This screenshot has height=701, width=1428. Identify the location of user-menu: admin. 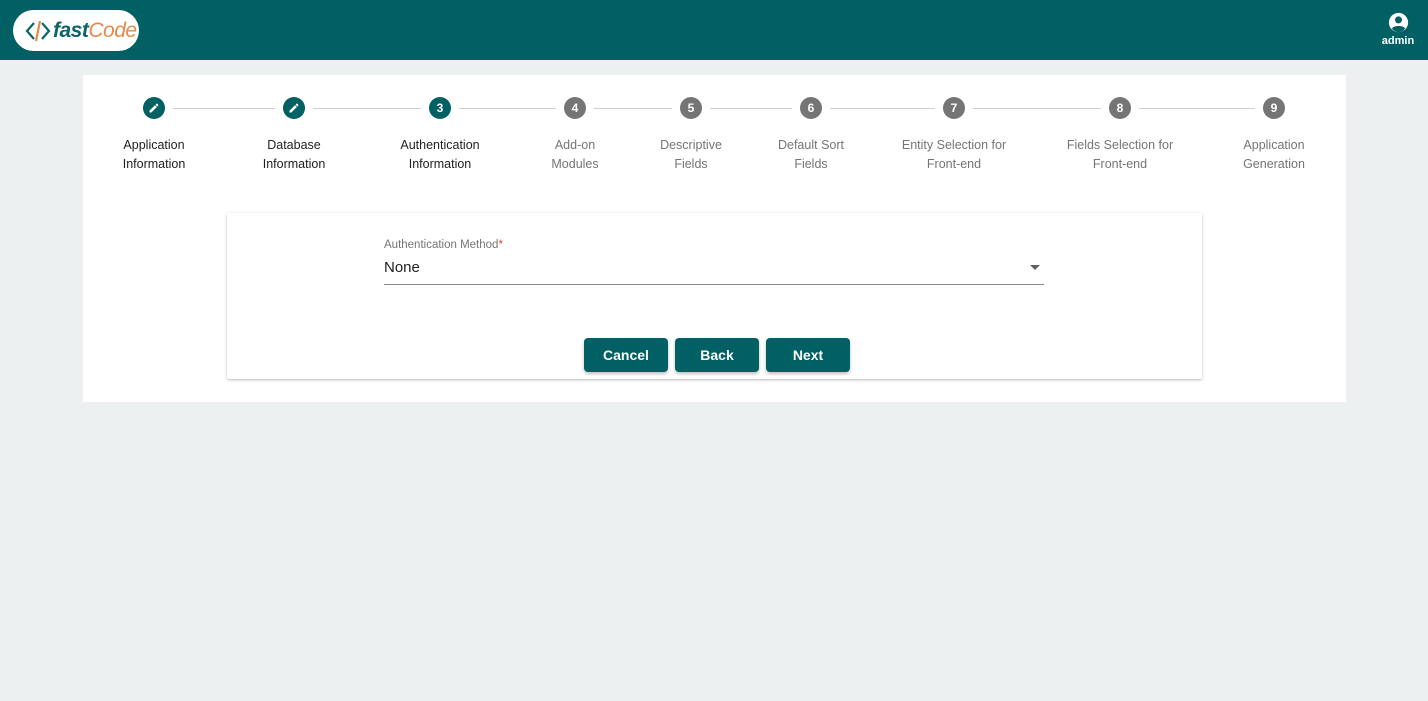
(1398, 29).